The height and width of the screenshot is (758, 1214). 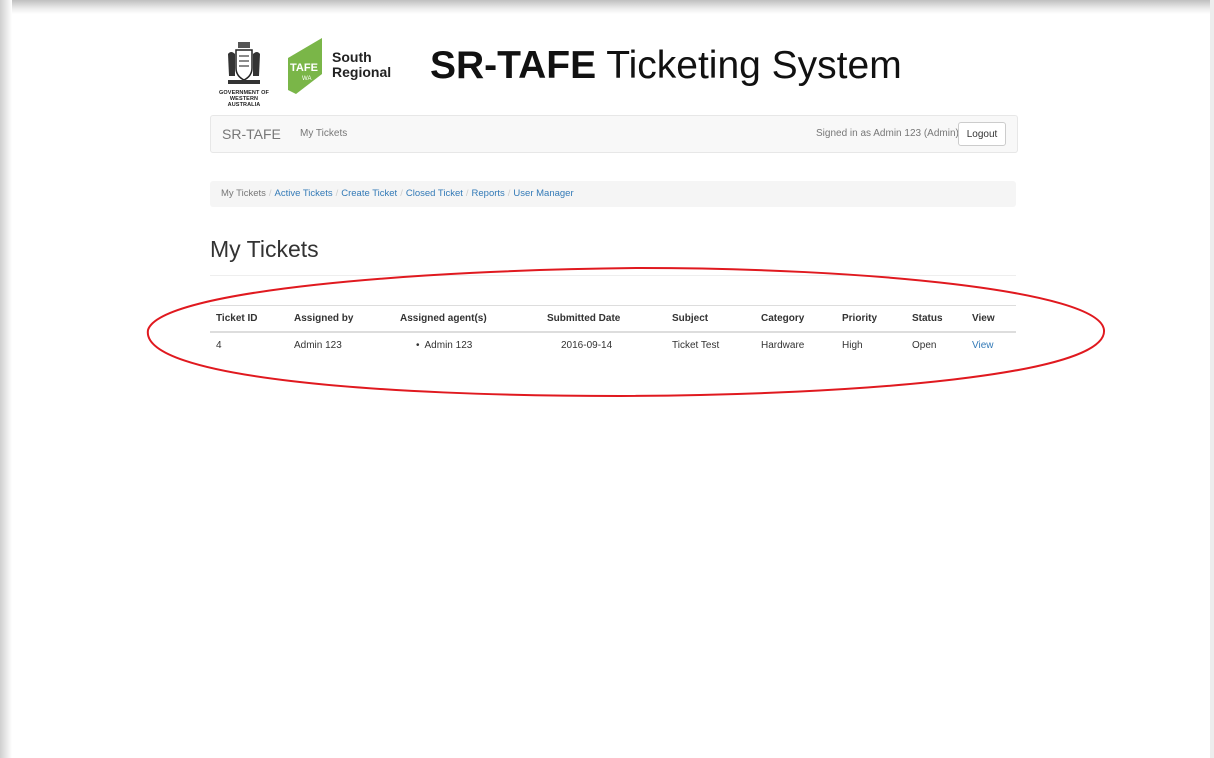 What do you see at coordinates (927, 318) in the screenshot?
I see `col-header-status: Status` at bounding box center [927, 318].